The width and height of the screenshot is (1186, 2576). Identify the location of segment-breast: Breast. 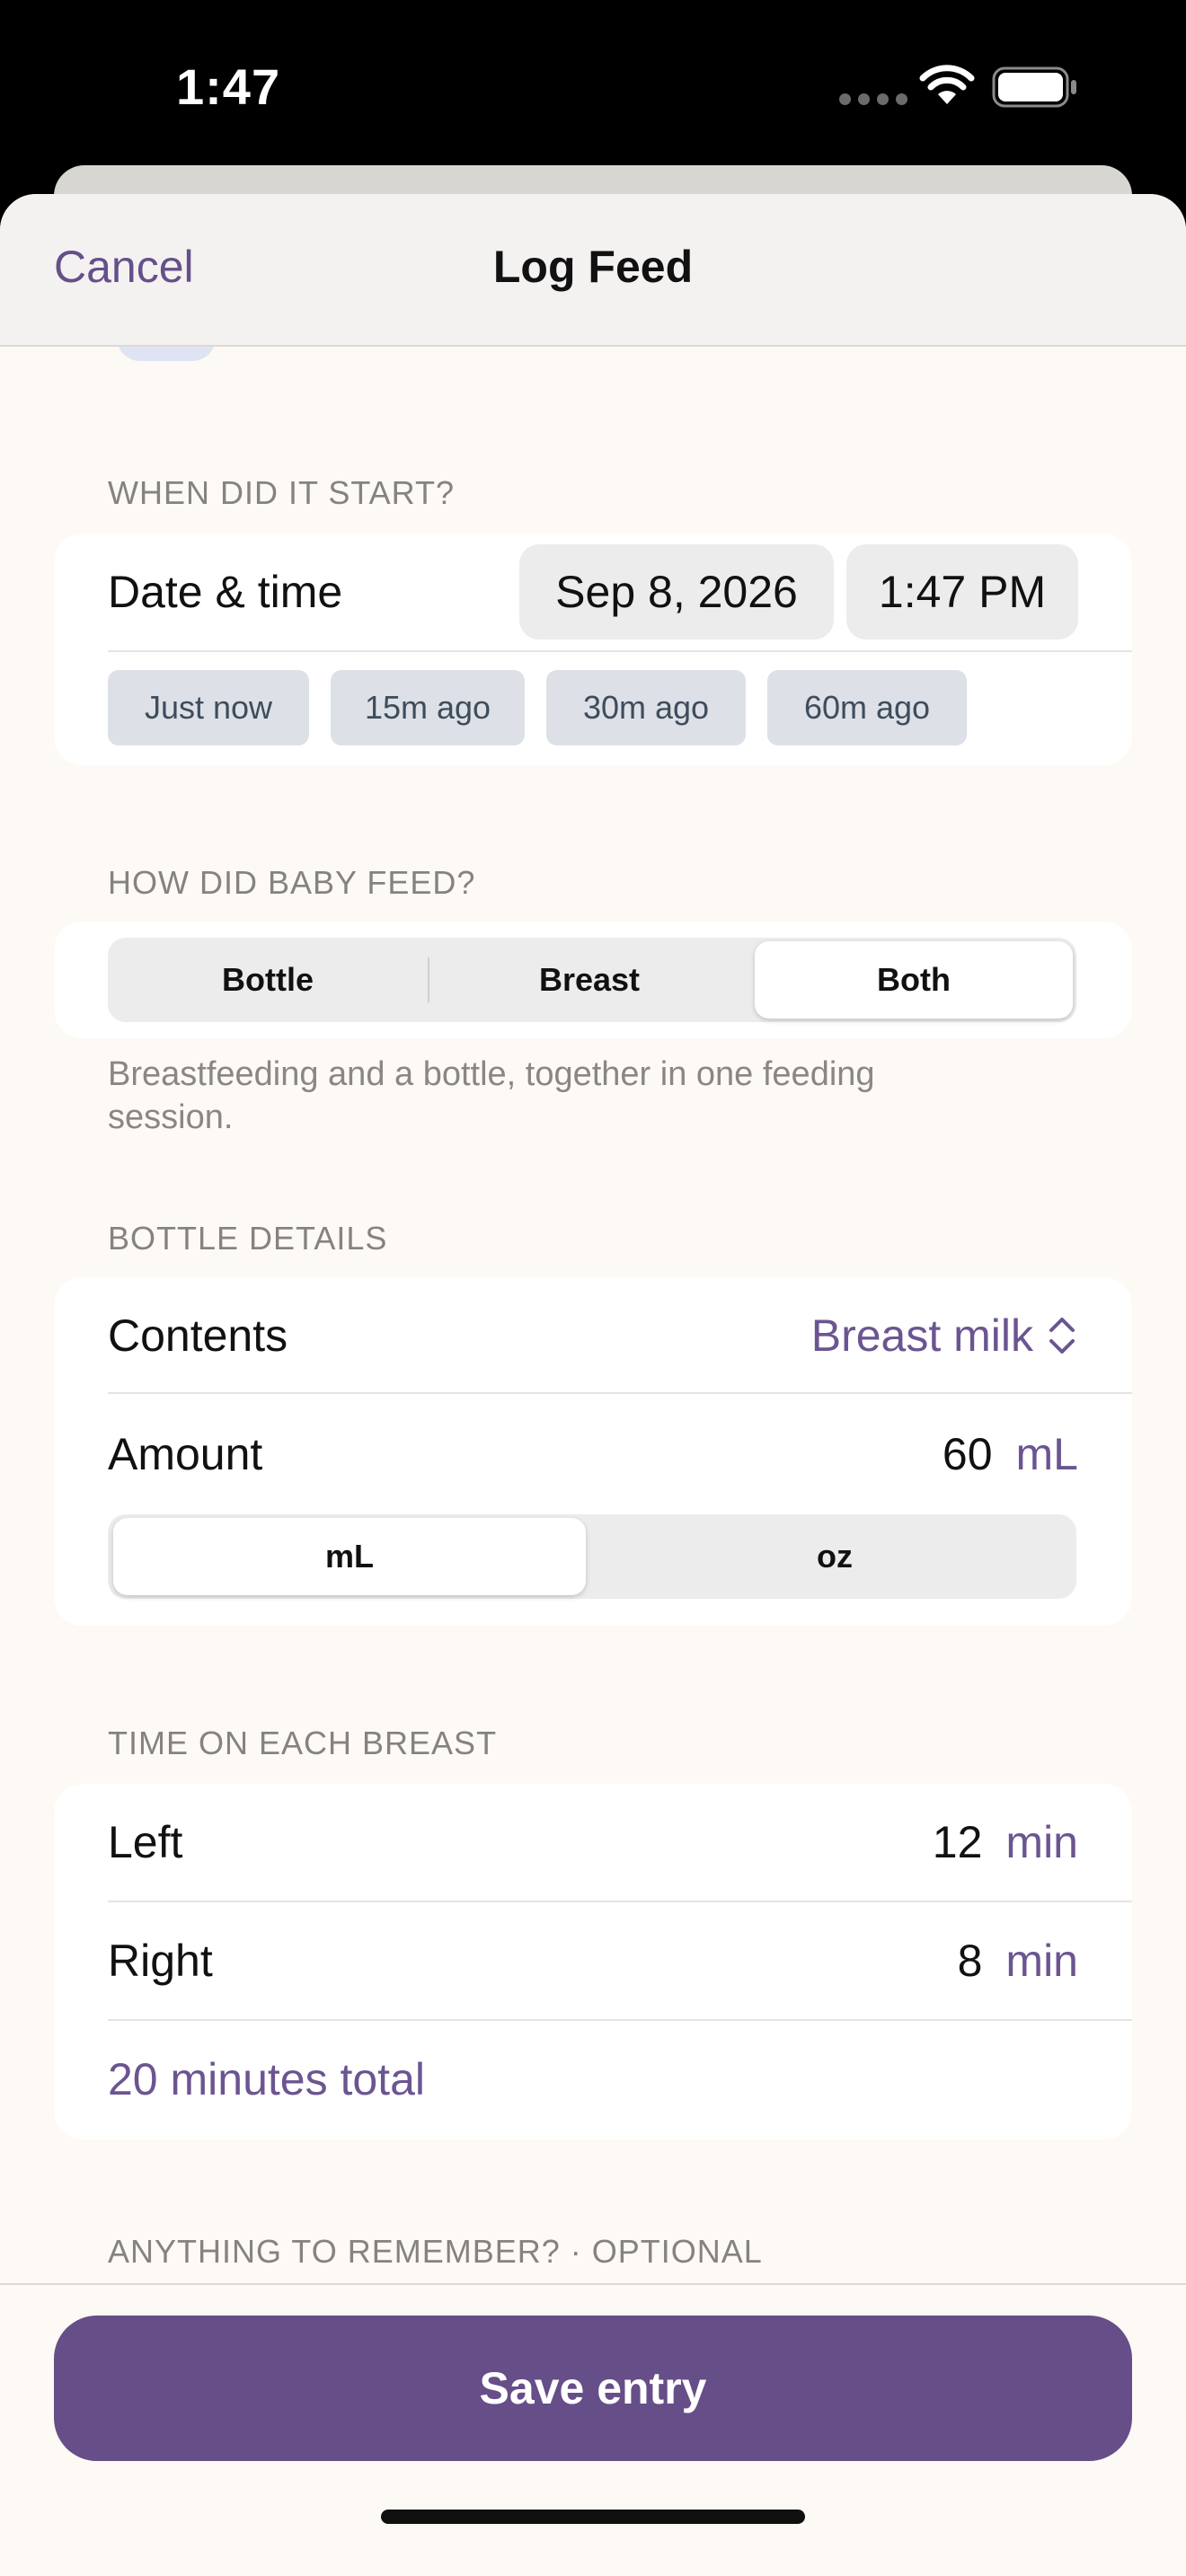
(589, 980).